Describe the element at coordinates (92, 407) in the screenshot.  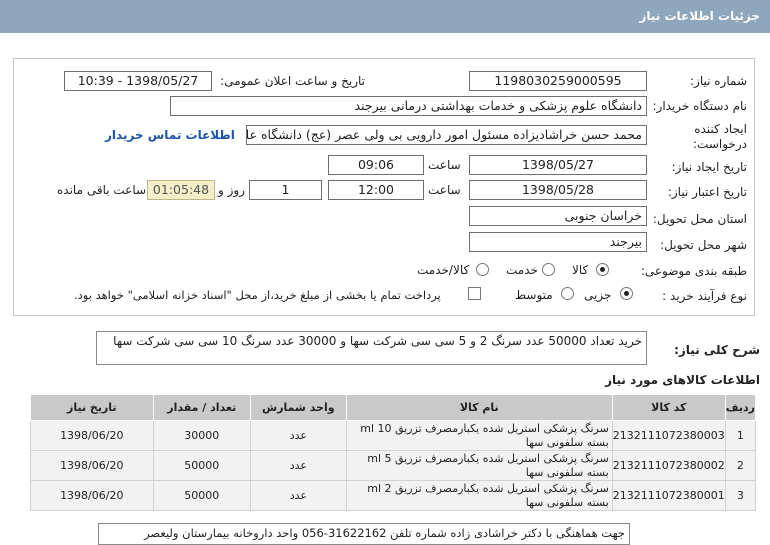
I see `col-date: تاریخ نیاز` at that location.